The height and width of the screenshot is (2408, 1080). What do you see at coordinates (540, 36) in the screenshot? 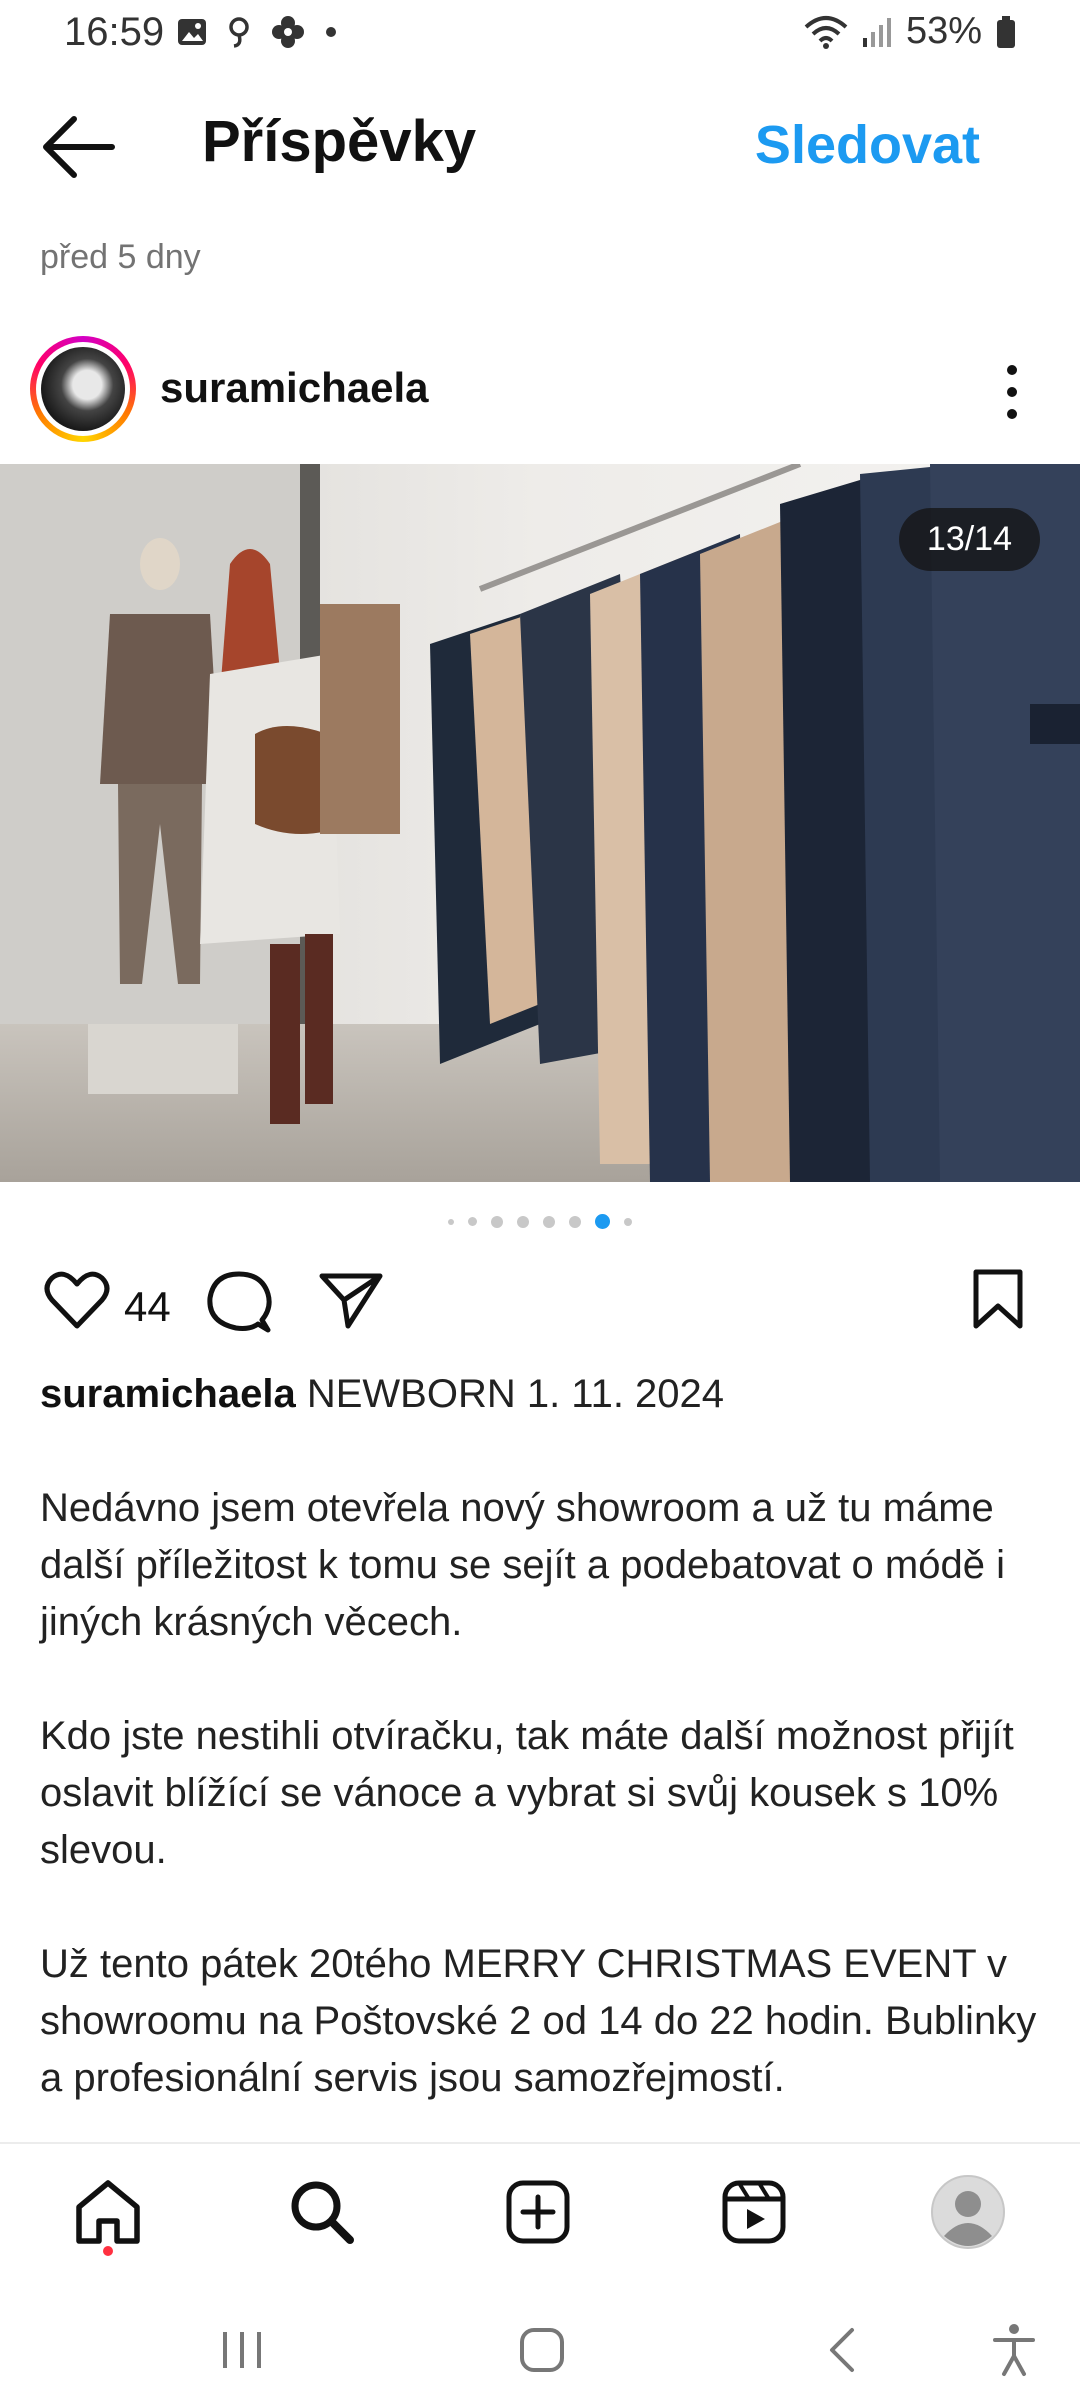
I see `status-bar: 16:59 53%` at bounding box center [540, 36].